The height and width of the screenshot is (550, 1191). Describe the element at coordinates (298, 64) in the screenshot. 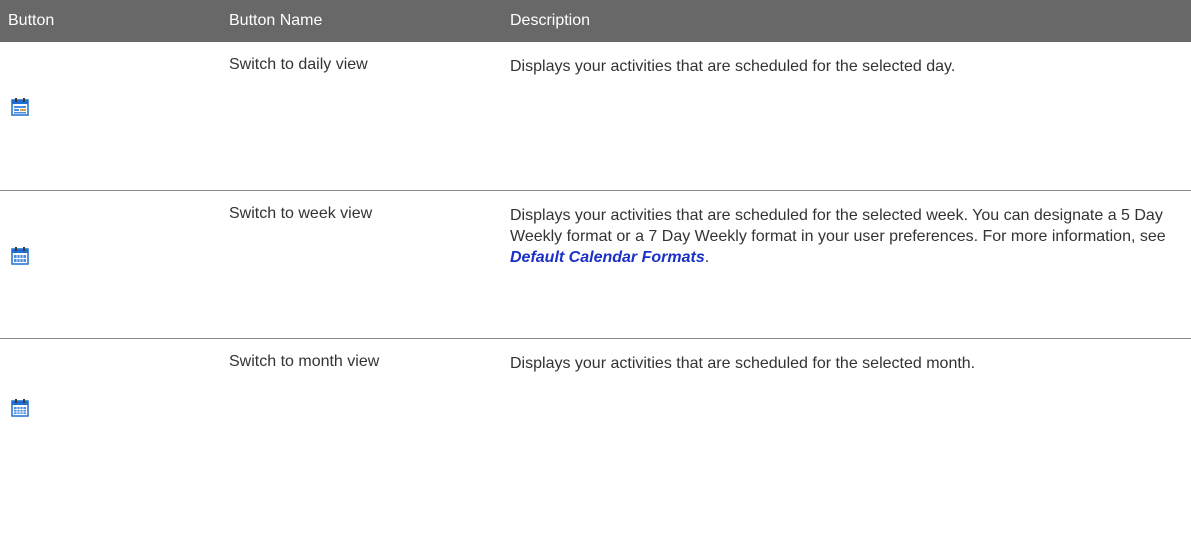

I see `button-name: Switch to daily view` at that location.